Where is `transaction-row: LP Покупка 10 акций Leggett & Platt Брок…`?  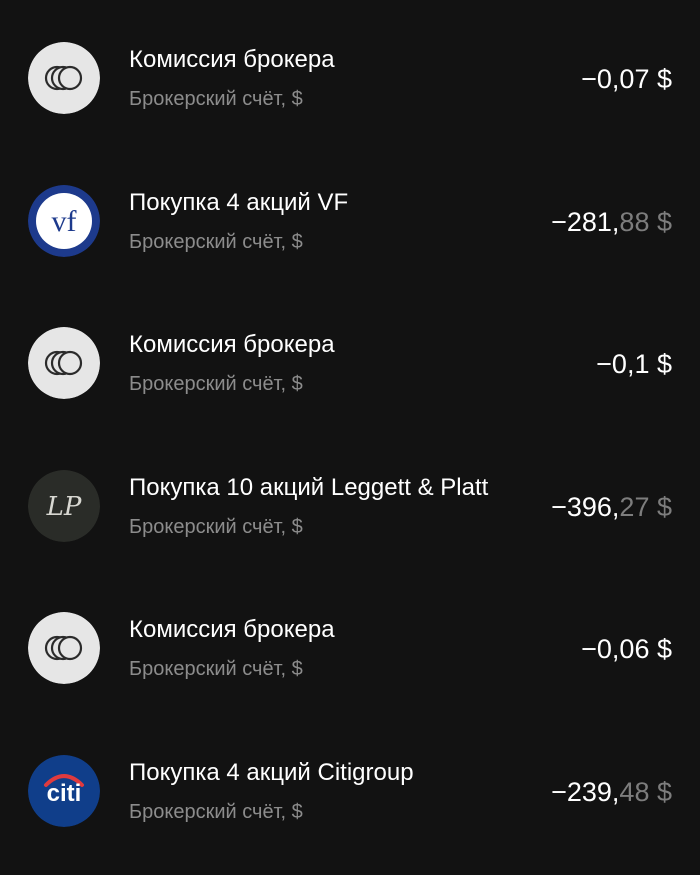 transaction-row: LP Покупка 10 акций Leggett & Platt Брок… is located at coordinates (350, 525).